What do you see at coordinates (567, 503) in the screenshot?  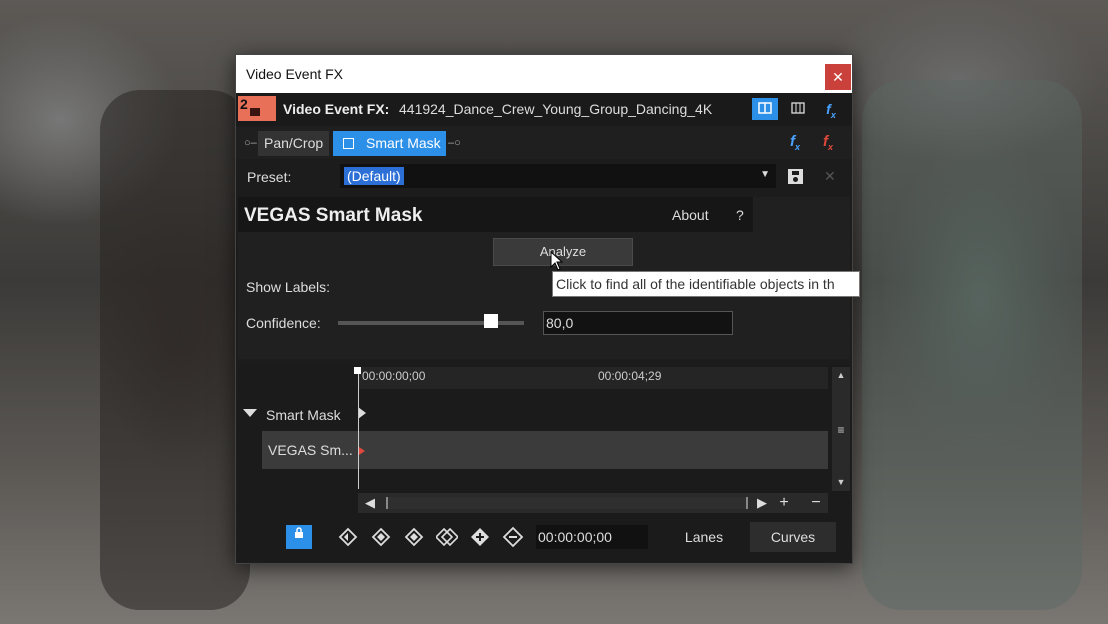 I see `horizontal-scroll-thumb` at bounding box center [567, 503].